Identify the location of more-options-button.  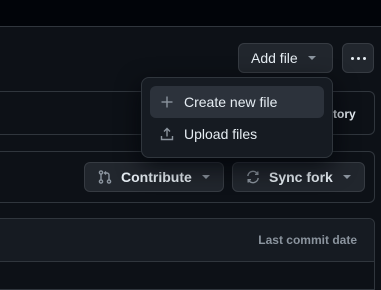
(358, 58).